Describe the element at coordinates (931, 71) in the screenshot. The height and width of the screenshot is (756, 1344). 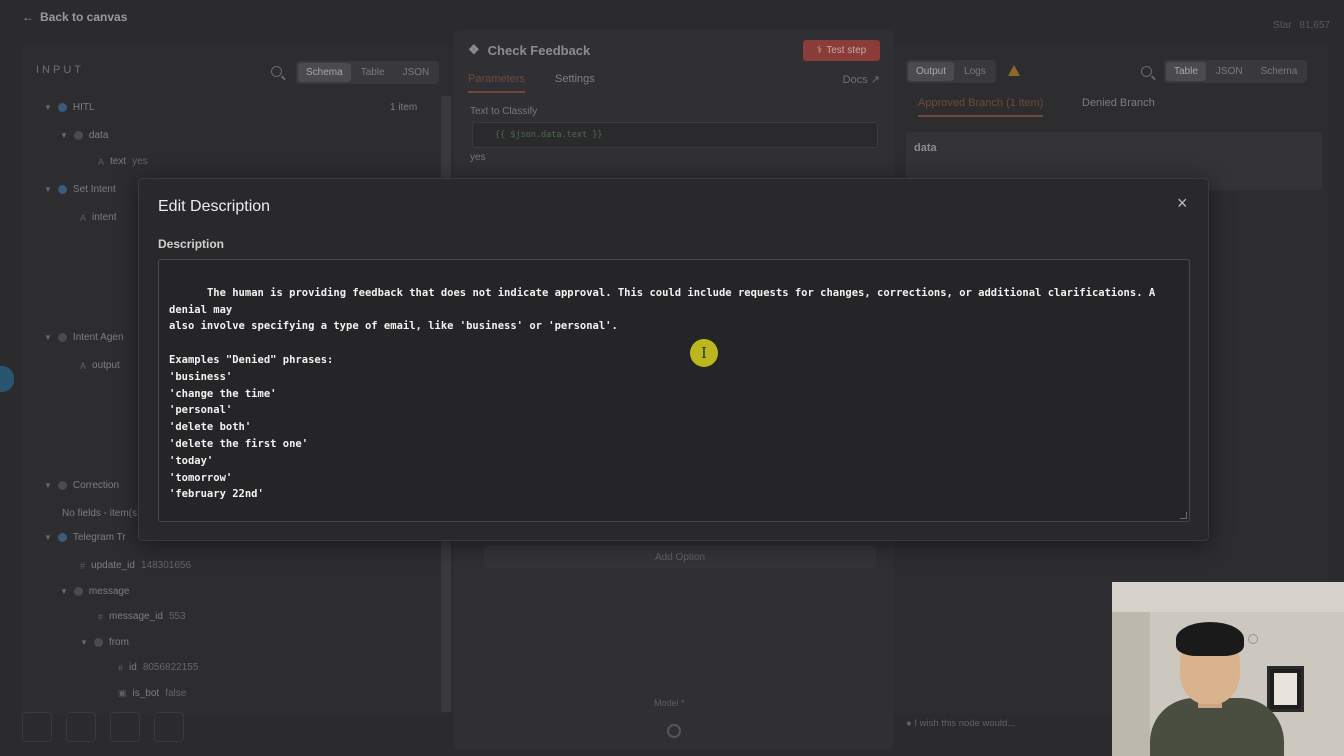
I see `tab-output: Output` at that location.